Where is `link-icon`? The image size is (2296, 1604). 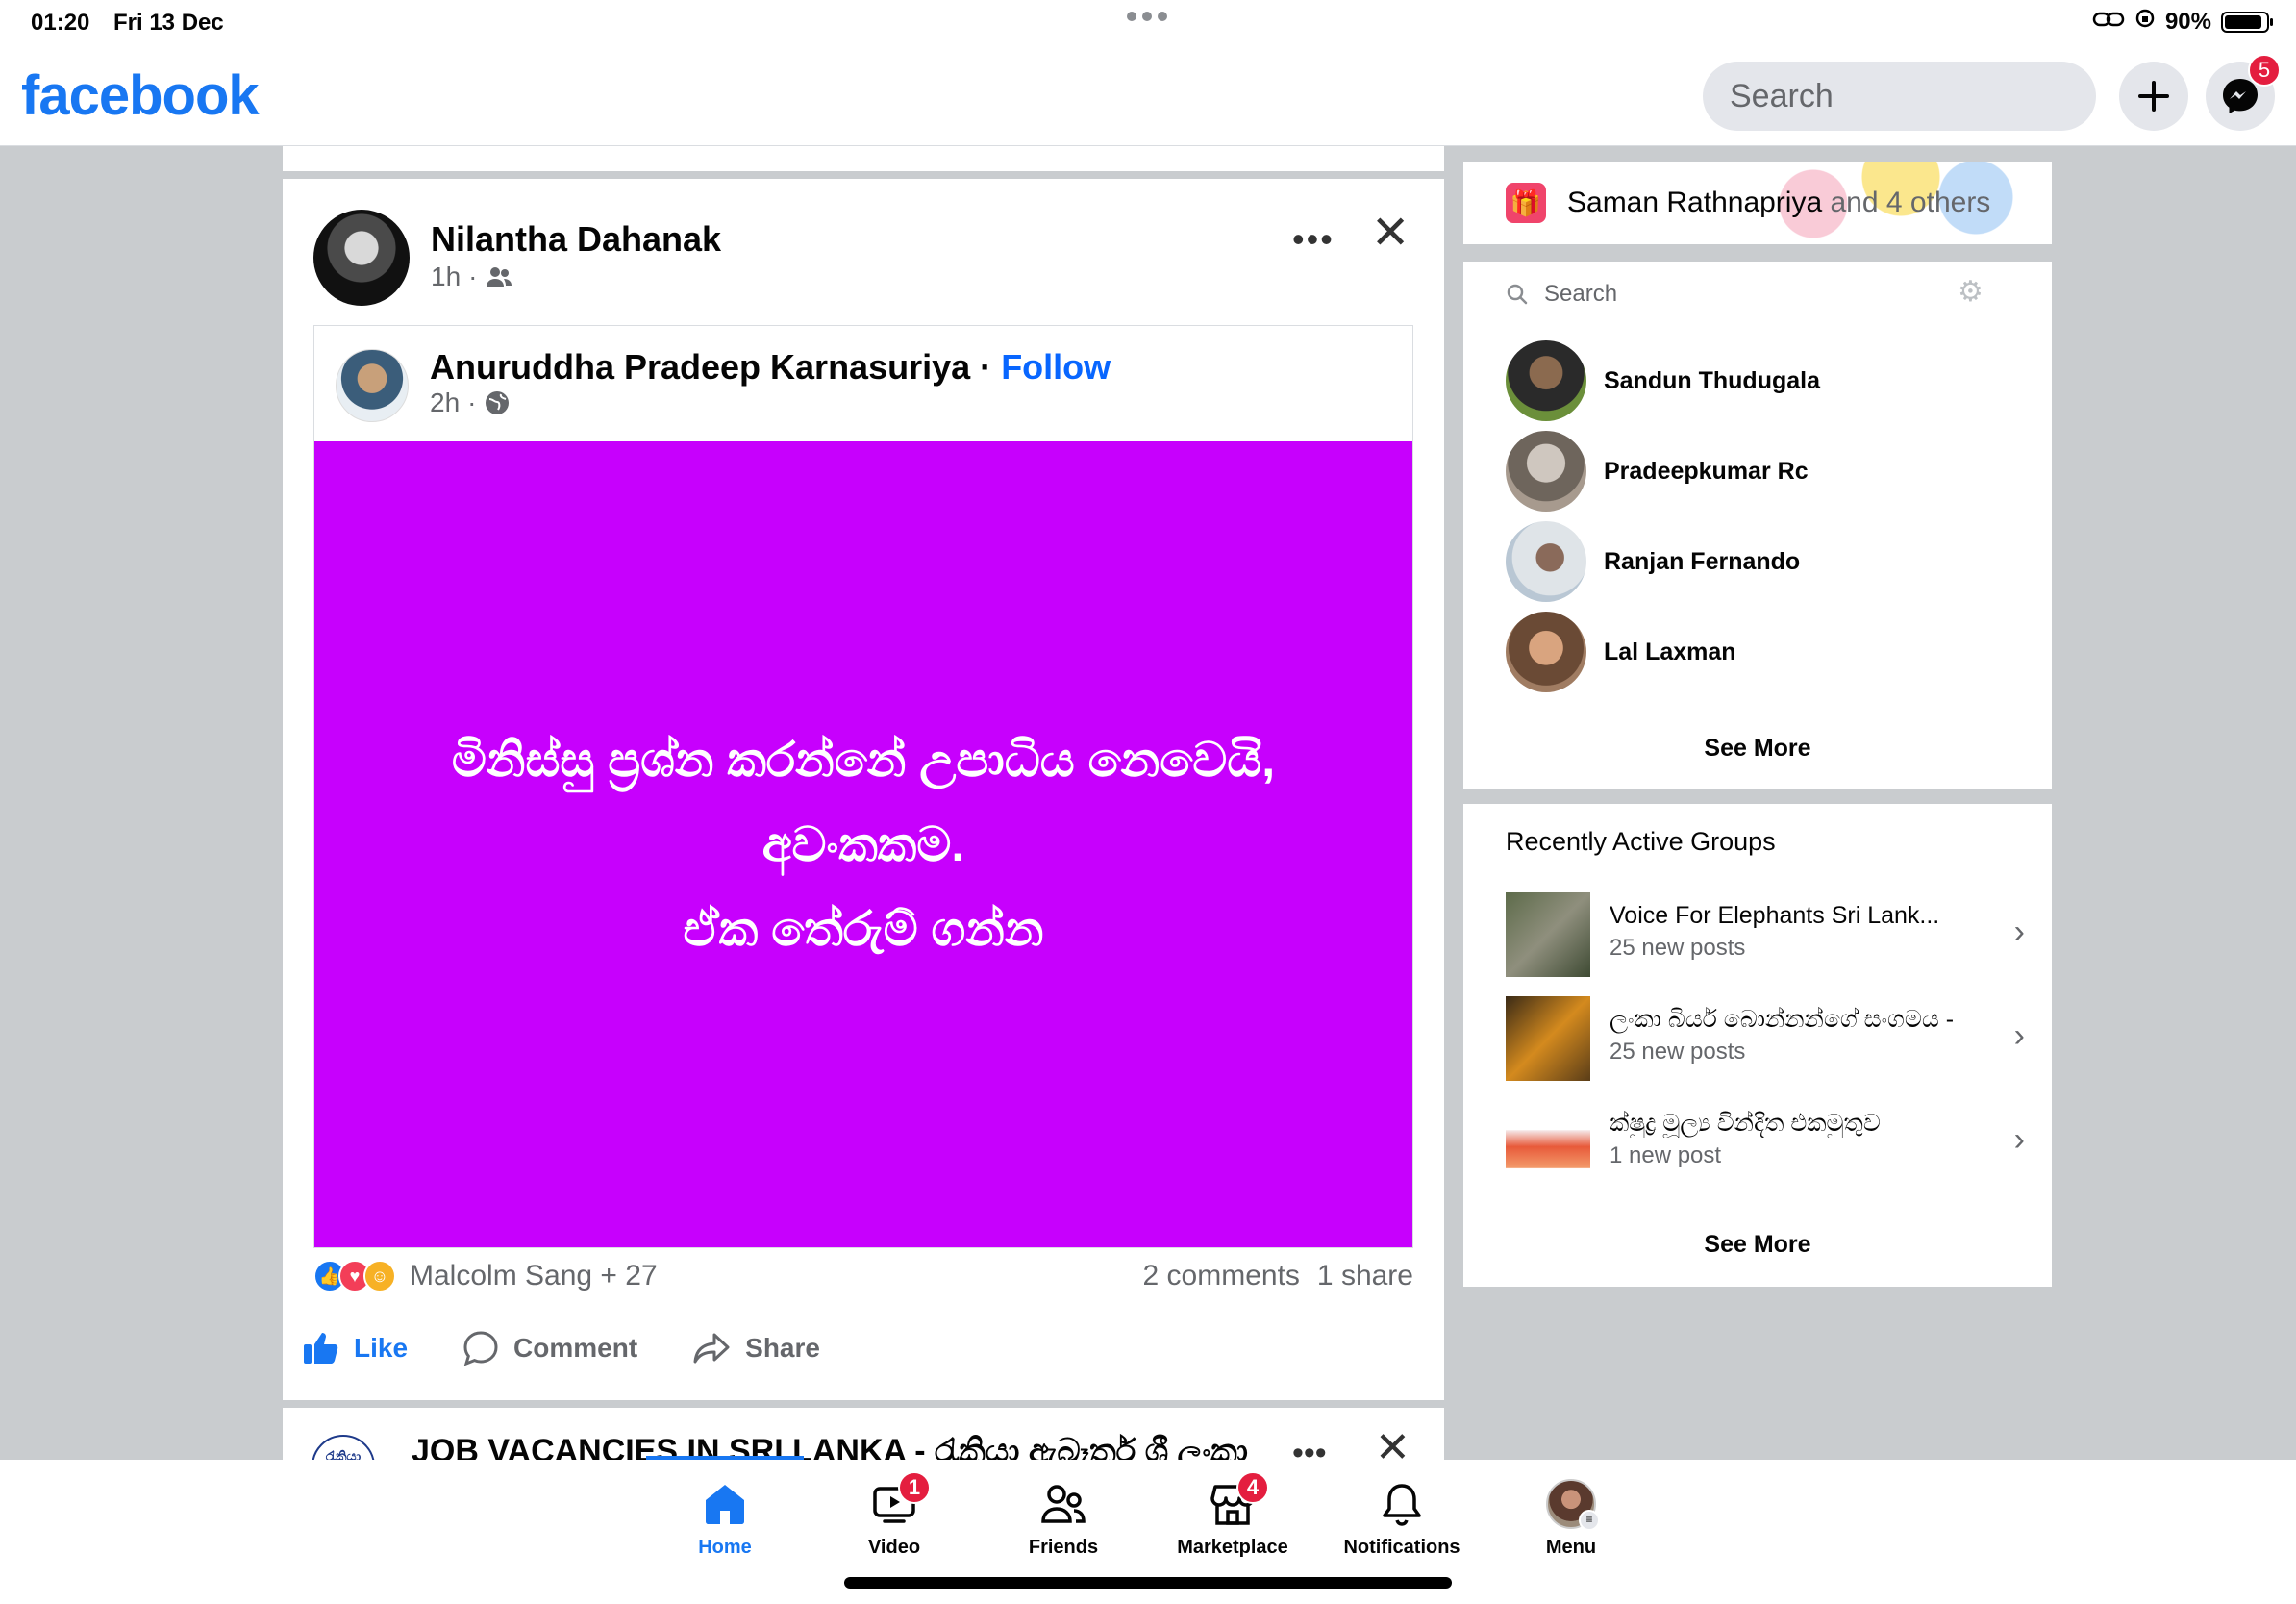 link-icon is located at coordinates (2108, 22).